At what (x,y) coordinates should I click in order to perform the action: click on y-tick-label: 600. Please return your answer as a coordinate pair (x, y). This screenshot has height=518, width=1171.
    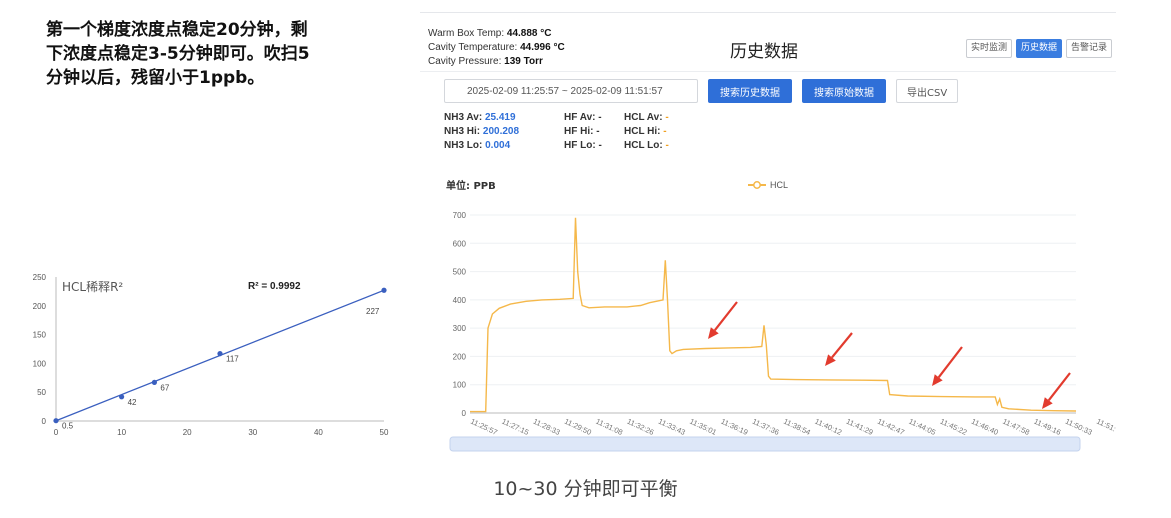
    Looking at the image, I should click on (460, 243).